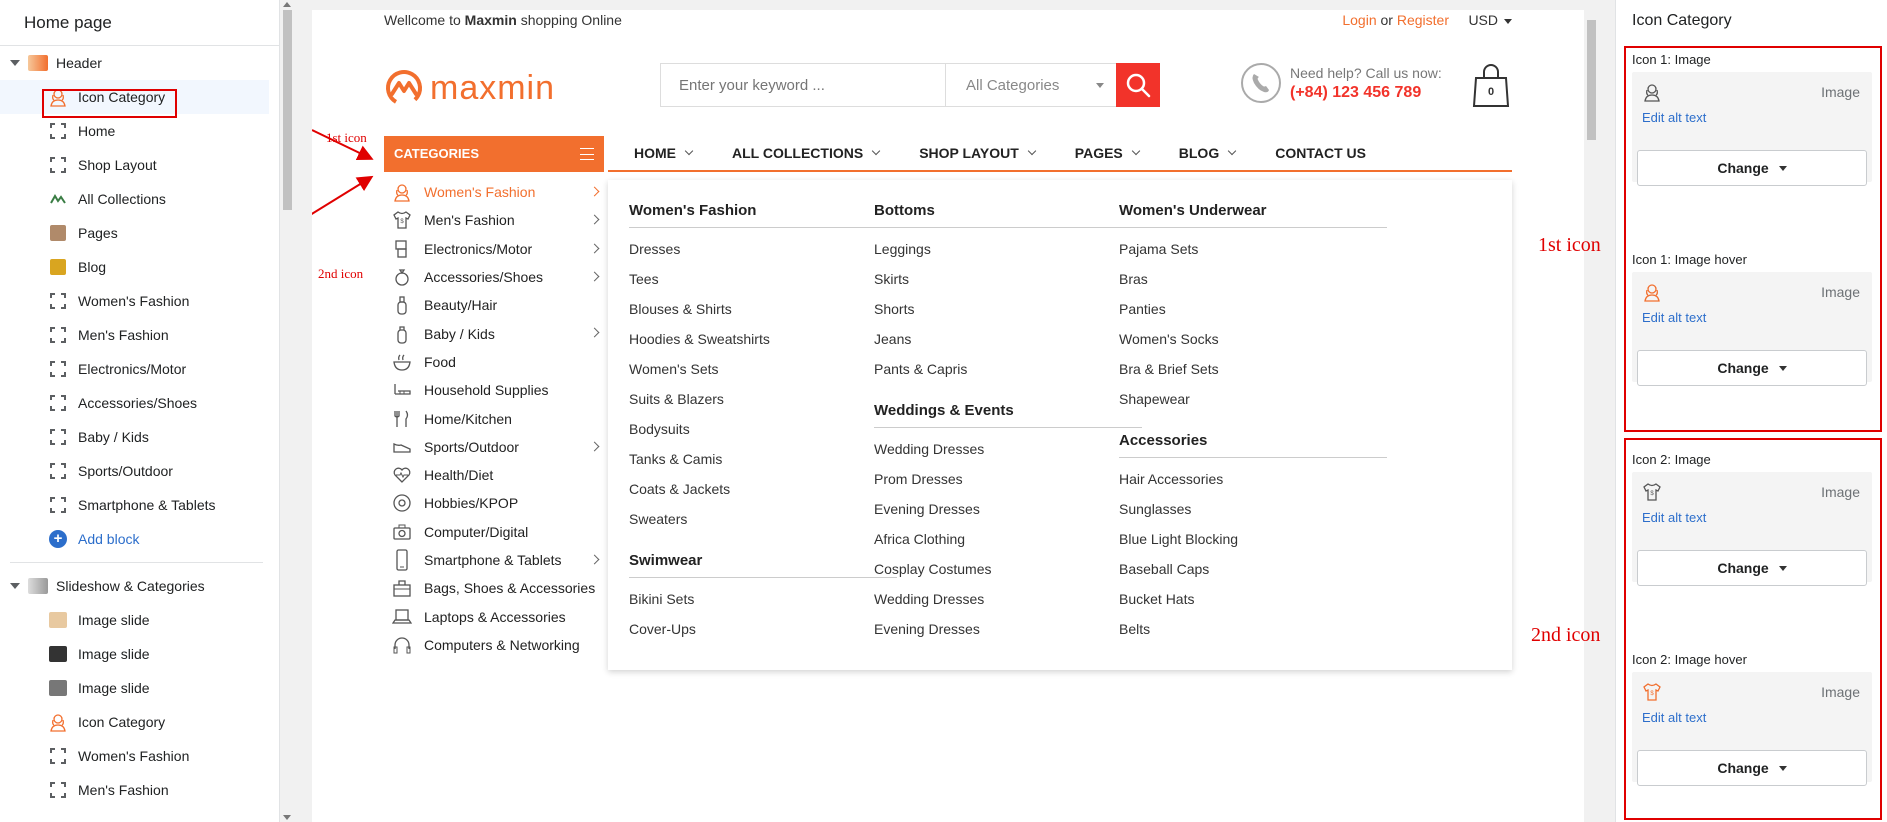 Image resolution: width=1887 pixels, height=822 pixels. What do you see at coordinates (763, 369) in the screenshot?
I see `mega-menu-link: Women's Sets` at bounding box center [763, 369].